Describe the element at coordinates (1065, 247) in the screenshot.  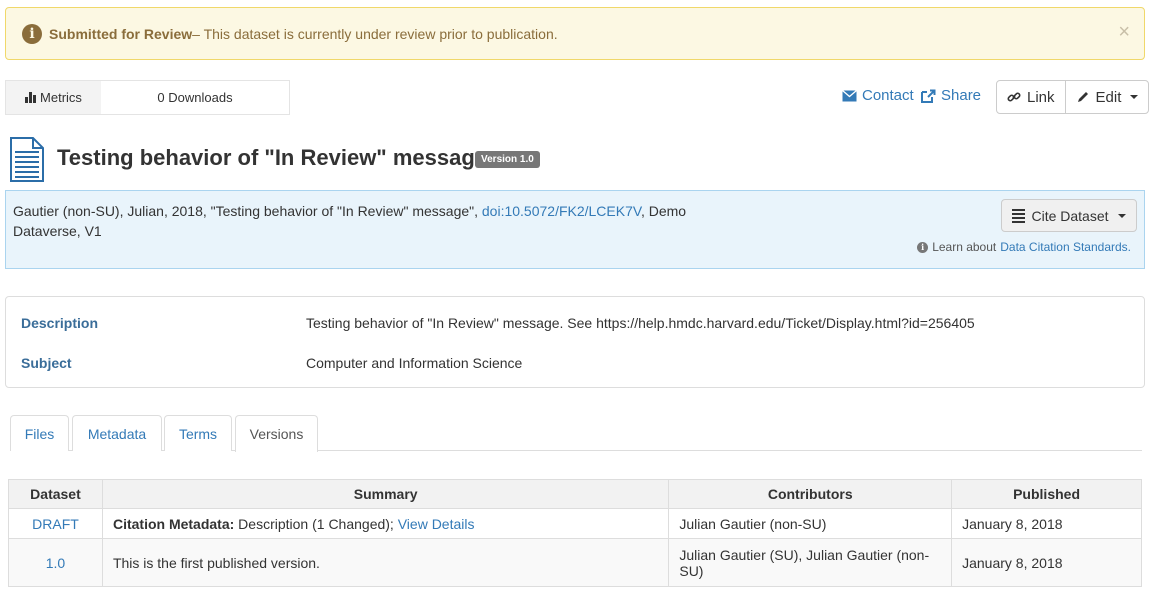
I see `citation-standards-link: Data Citation Standards.` at that location.